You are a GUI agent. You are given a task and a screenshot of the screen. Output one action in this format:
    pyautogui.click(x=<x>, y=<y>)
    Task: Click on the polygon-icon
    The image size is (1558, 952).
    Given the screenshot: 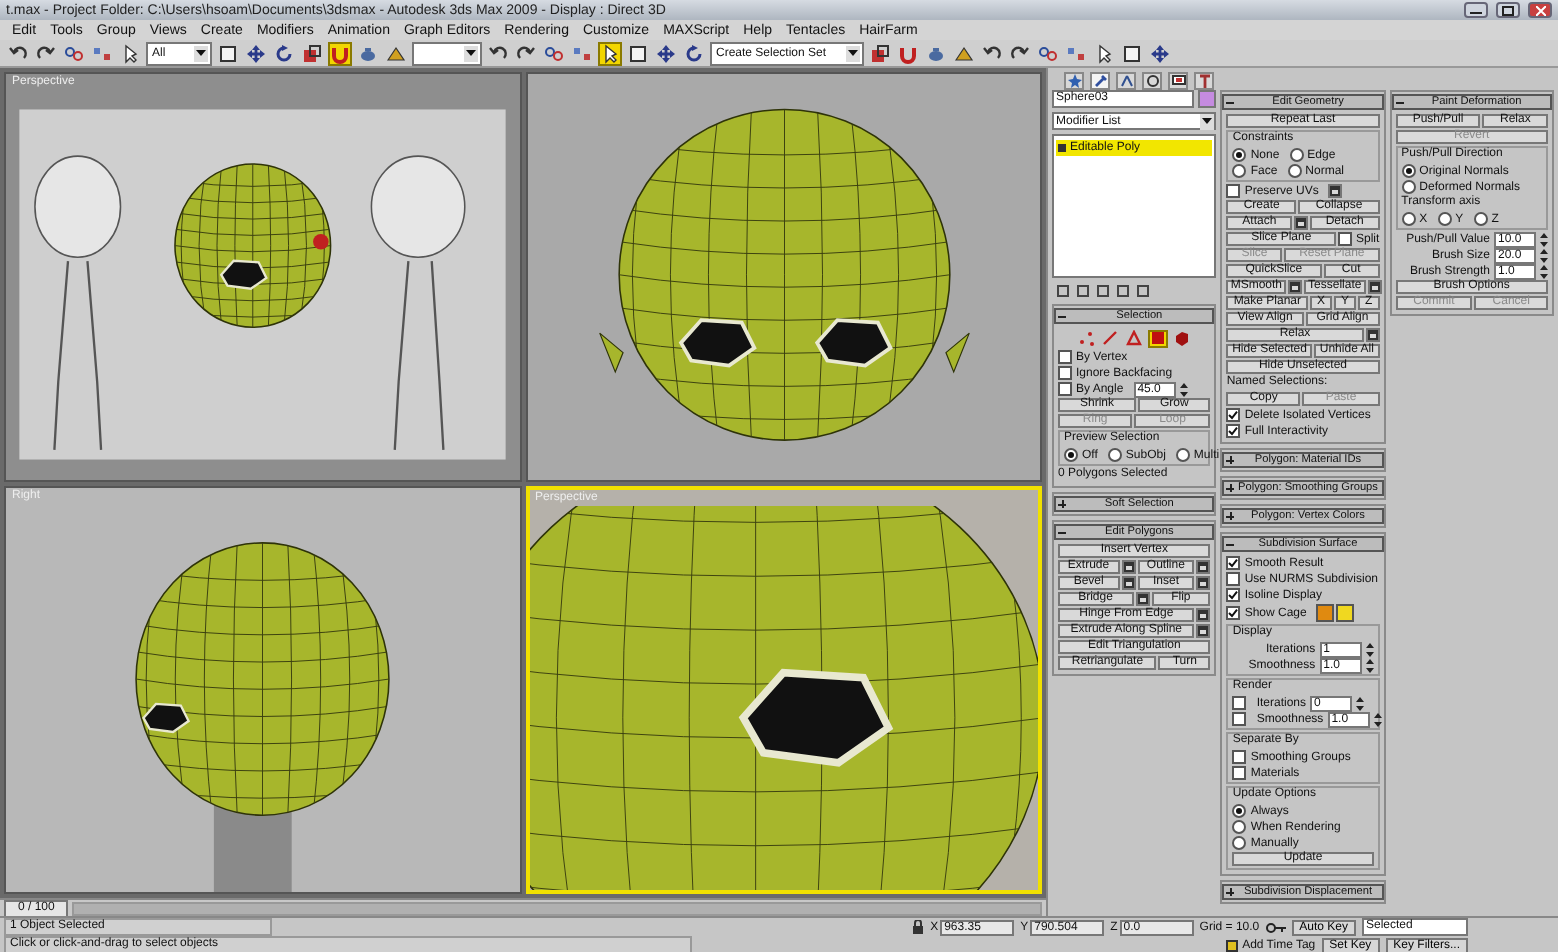 What is the action you would take?
    pyautogui.click(x=1158, y=338)
    